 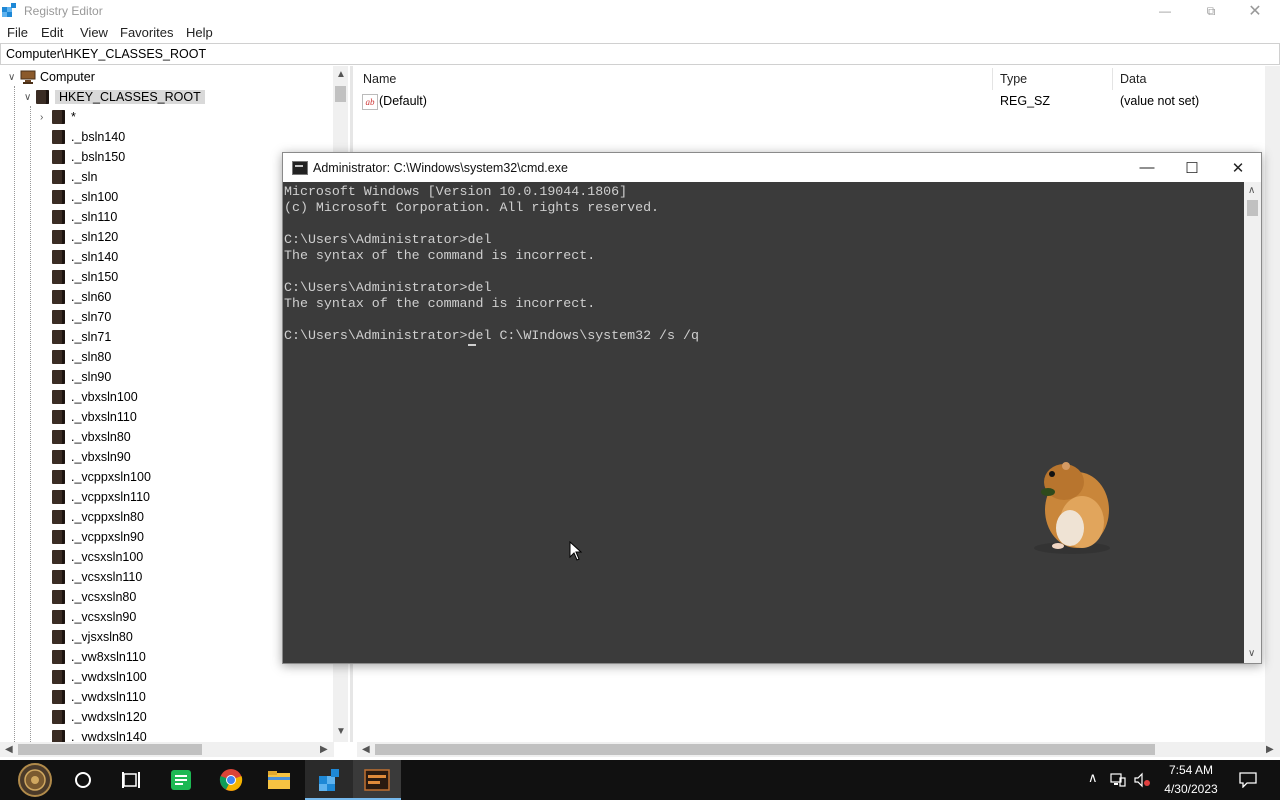 What do you see at coordinates (92, 517) in the screenshot?
I see `tree-node-key: ._vcppxsln80` at bounding box center [92, 517].